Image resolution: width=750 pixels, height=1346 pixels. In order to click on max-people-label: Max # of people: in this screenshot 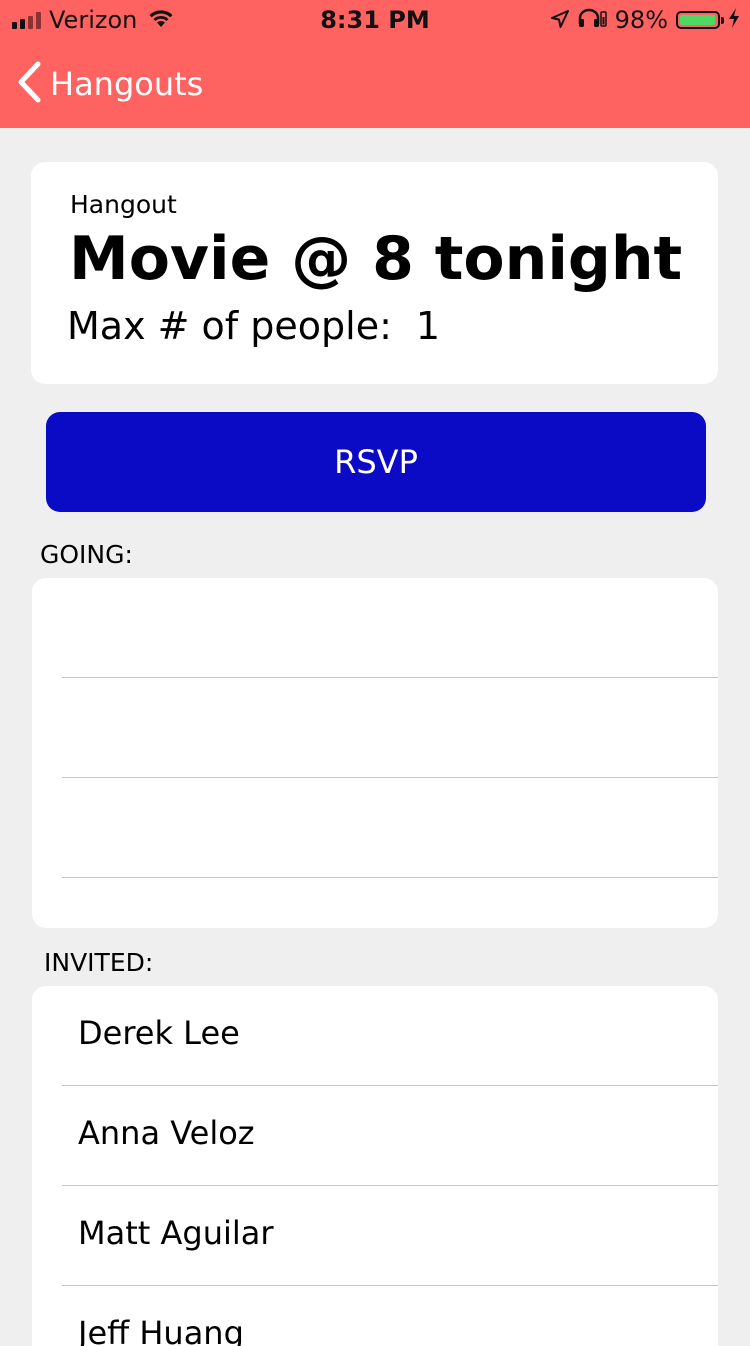, I will do `click(229, 326)`.